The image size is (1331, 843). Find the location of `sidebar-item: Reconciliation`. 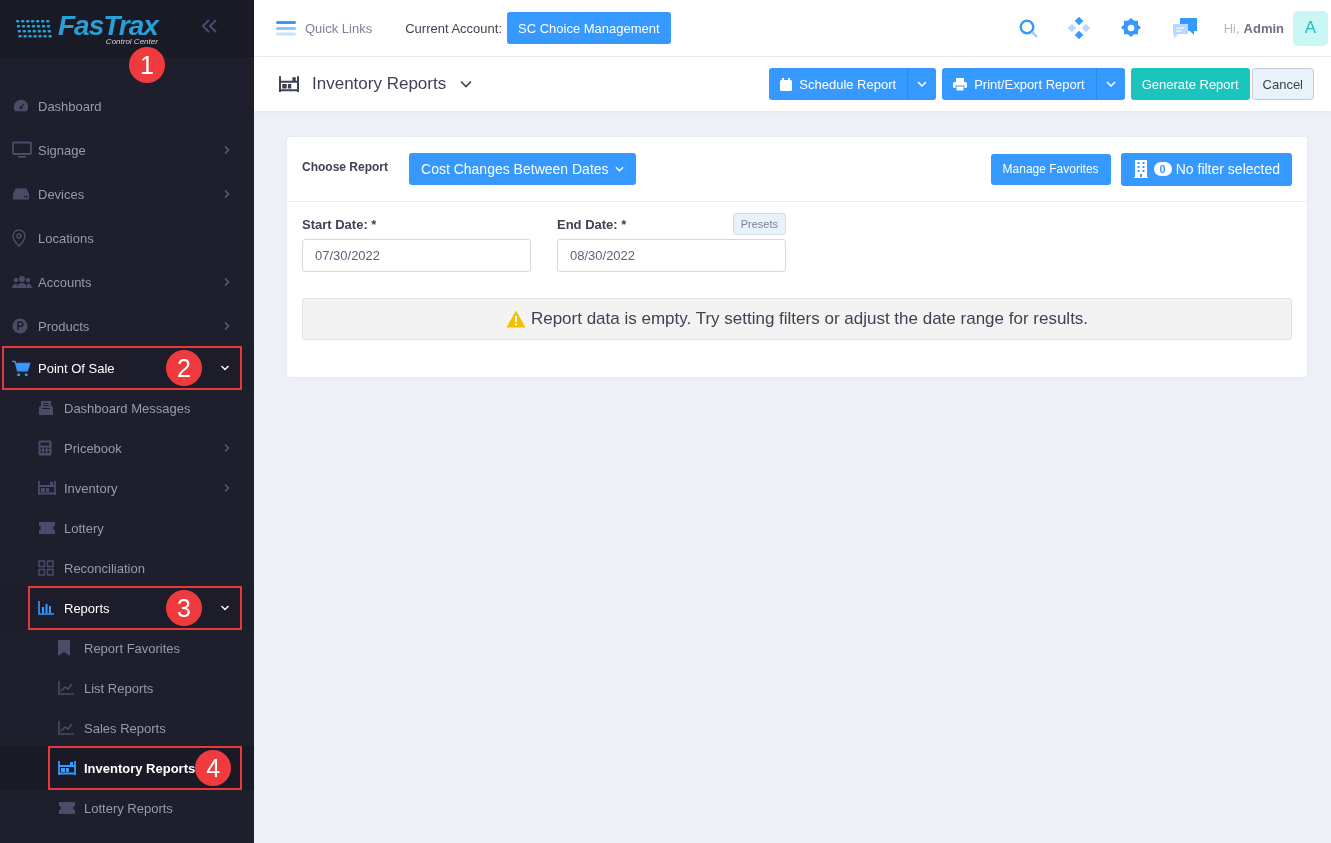

sidebar-item: Reconciliation is located at coordinates (127, 568).